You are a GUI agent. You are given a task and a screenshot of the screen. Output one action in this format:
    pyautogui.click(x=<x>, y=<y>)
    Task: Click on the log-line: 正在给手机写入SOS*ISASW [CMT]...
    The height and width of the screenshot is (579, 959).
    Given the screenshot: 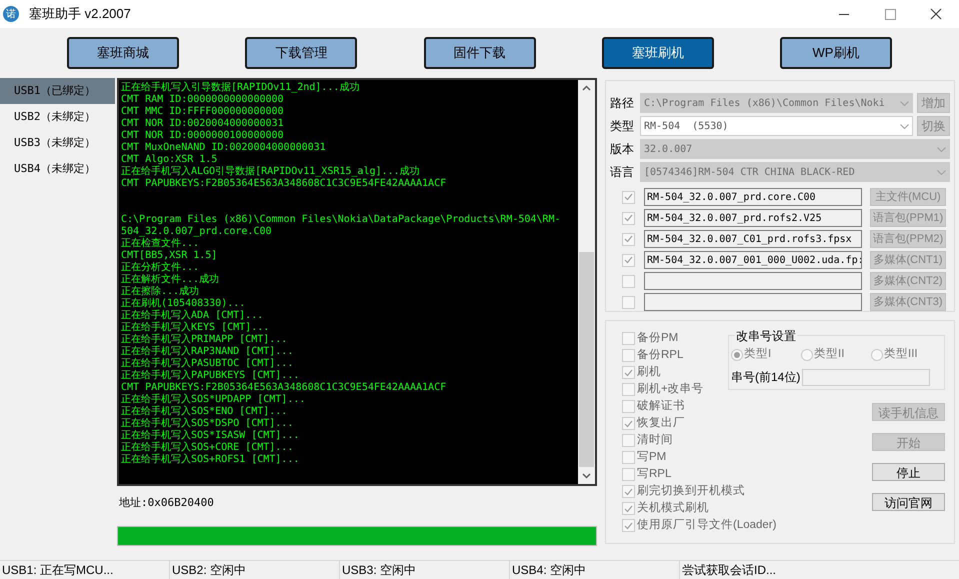 What is the action you would take?
    pyautogui.click(x=210, y=436)
    